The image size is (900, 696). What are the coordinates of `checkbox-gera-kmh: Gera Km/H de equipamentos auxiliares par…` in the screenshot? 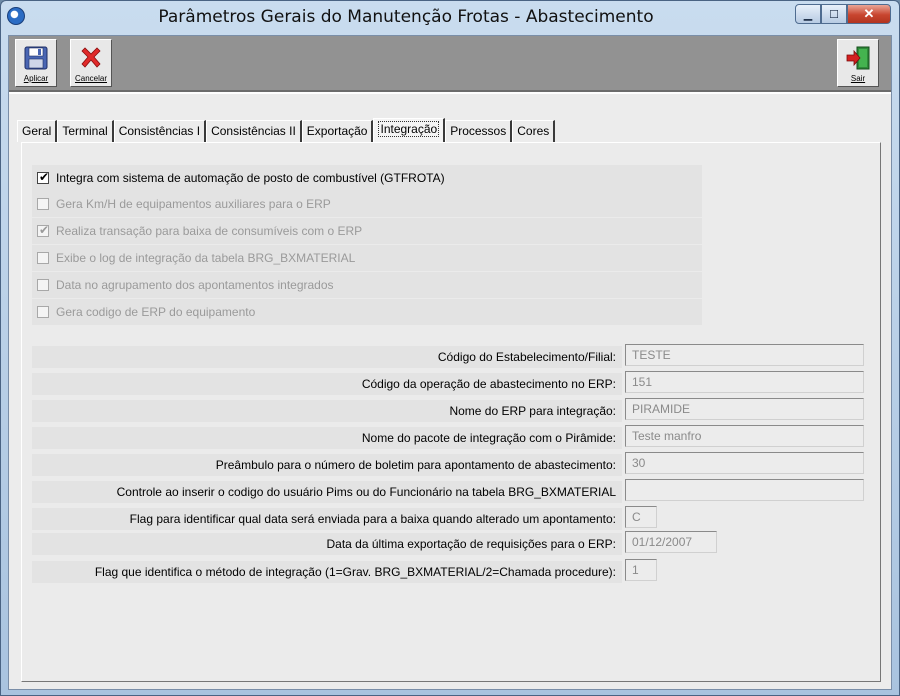 It's located at (367, 204).